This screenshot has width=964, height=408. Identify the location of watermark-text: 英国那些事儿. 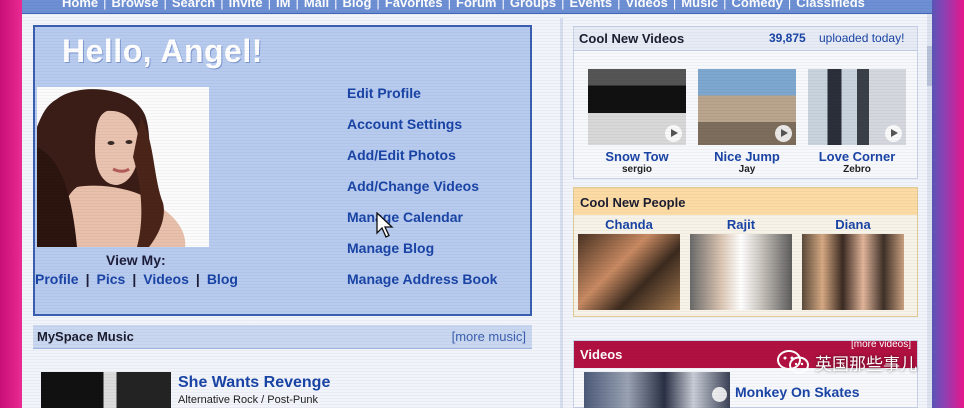
(866, 364).